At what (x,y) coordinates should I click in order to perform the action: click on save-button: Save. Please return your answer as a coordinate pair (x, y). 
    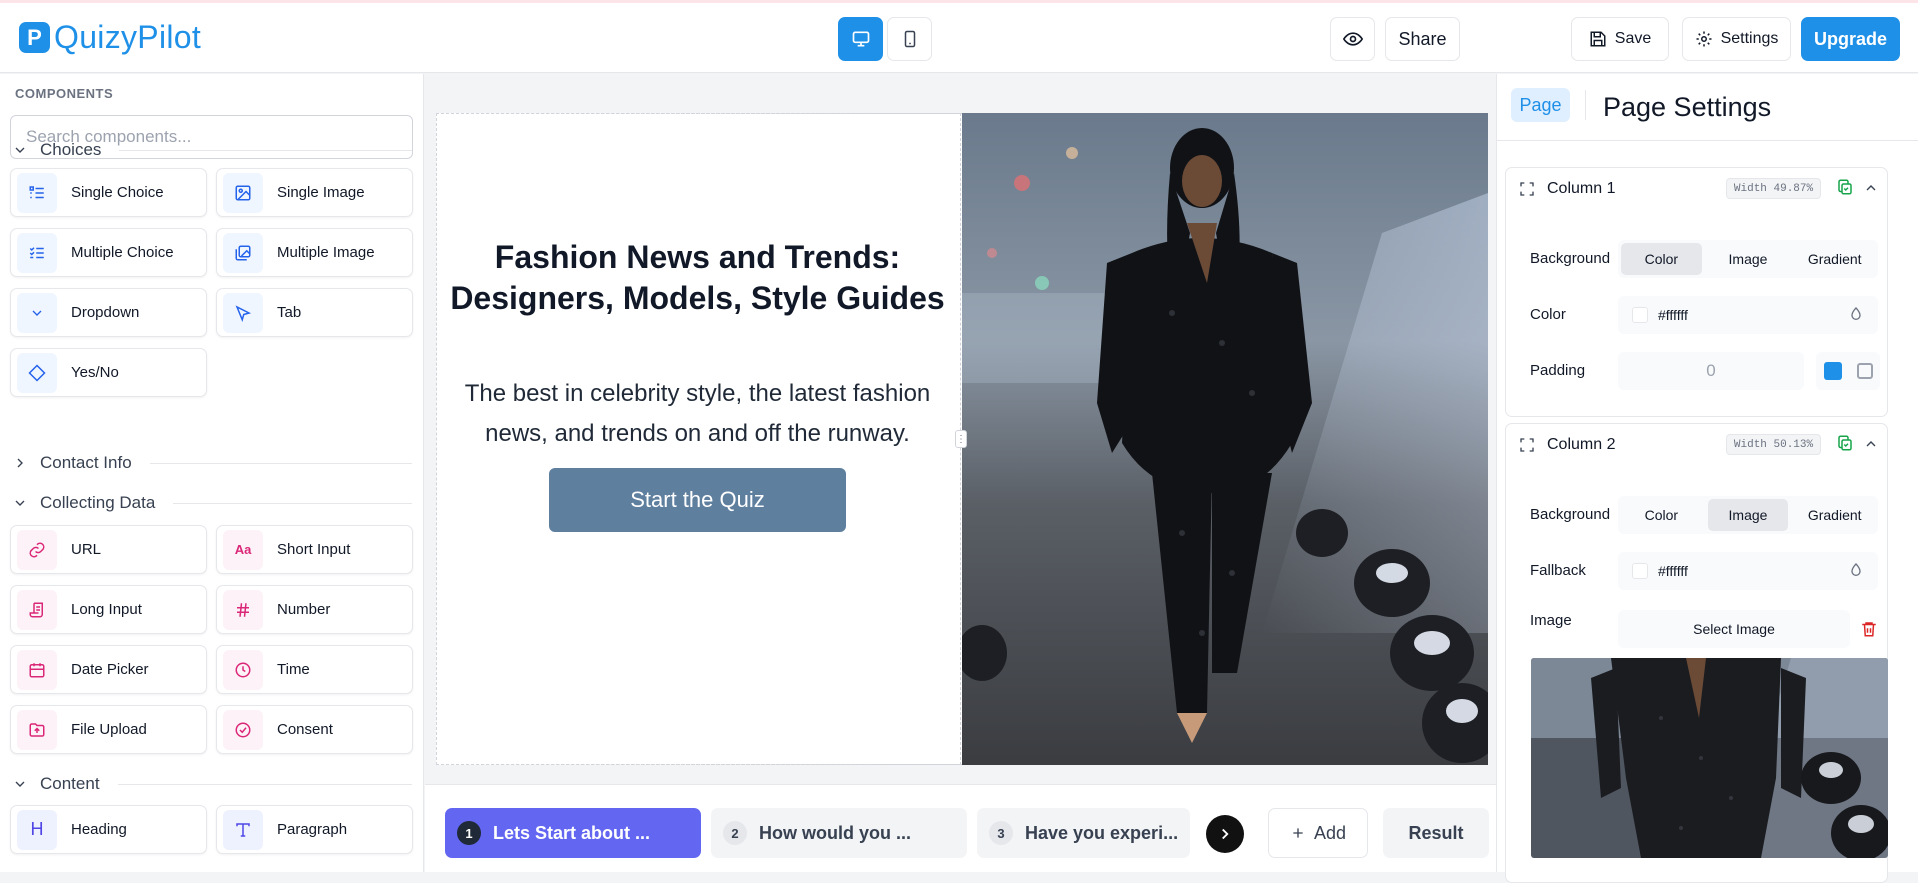
    Looking at the image, I should click on (1620, 39).